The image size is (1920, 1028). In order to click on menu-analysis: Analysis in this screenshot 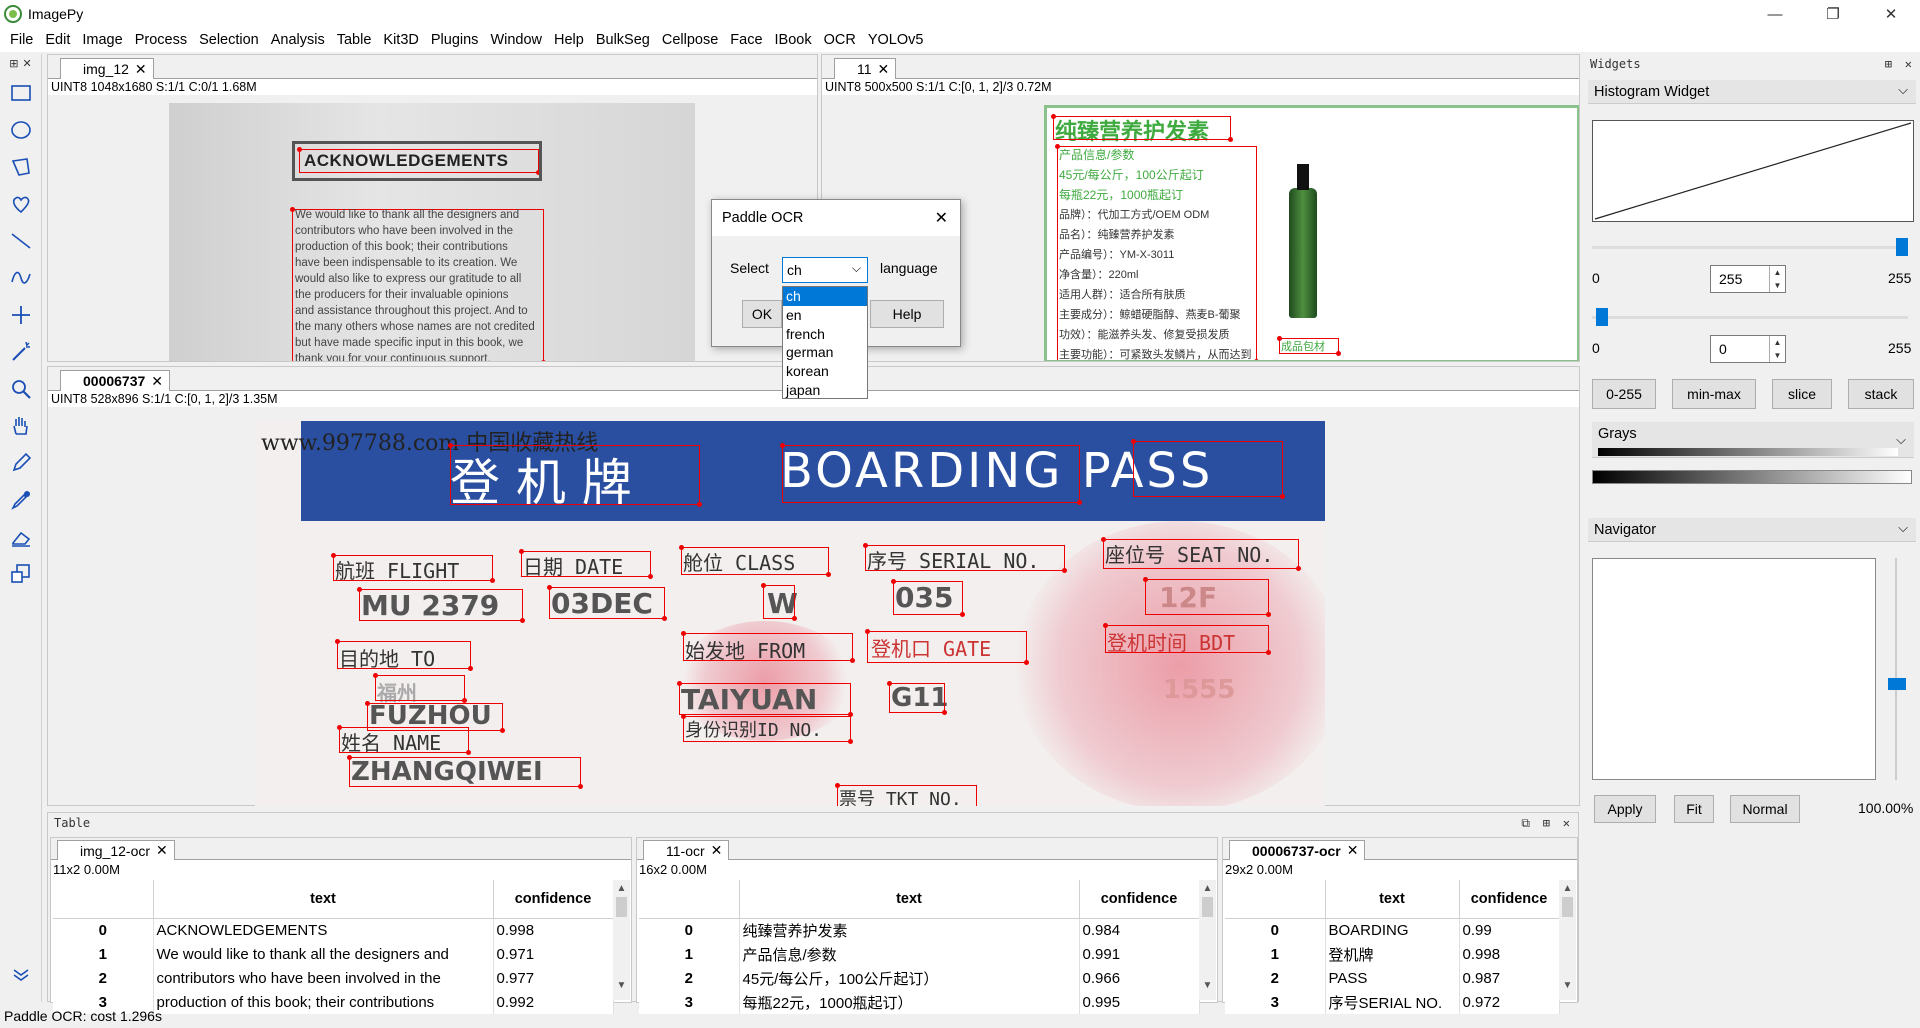, I will do `click(298, 40)`.